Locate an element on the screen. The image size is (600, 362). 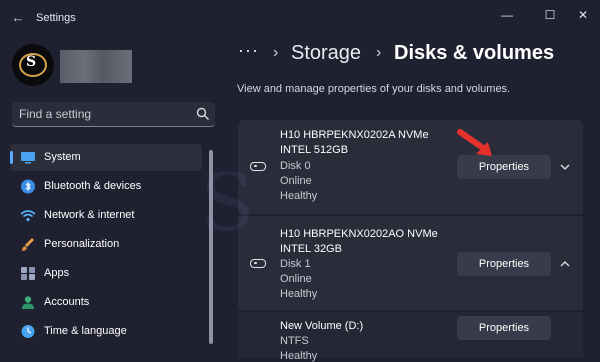
sidebar-item-network: Network & internet is located at coordinates (106, 215).